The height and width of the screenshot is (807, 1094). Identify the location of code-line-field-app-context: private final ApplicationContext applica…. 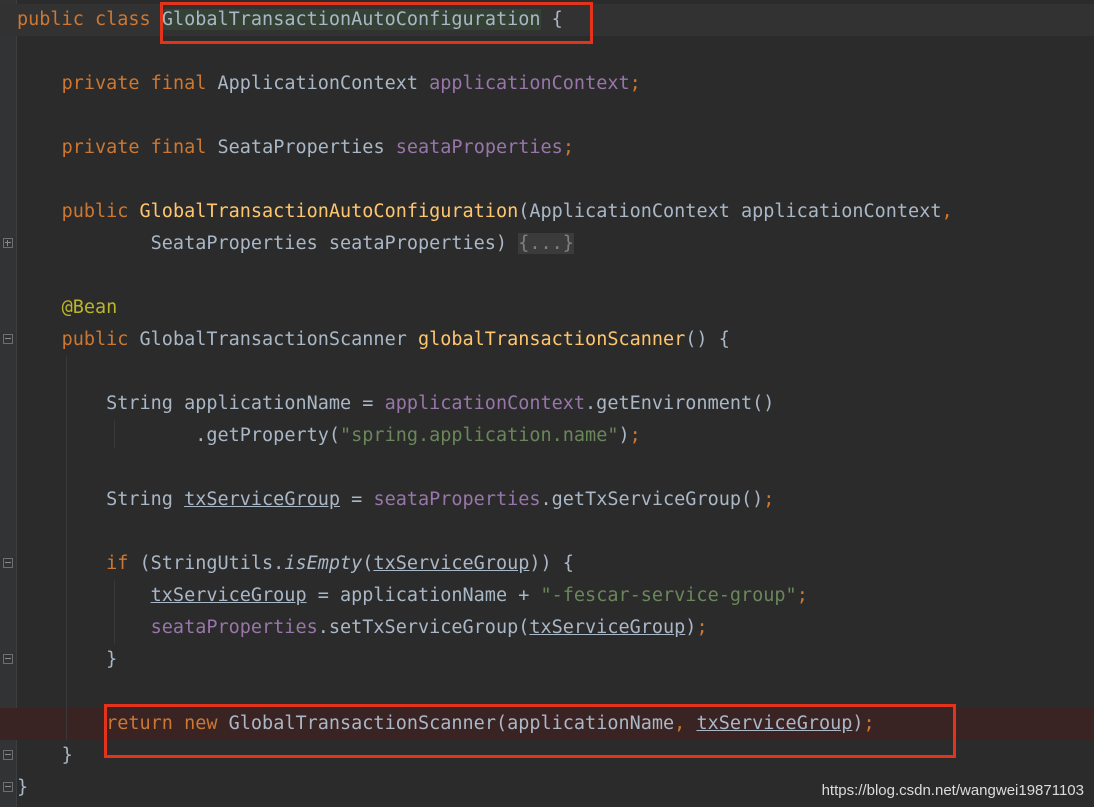
(329, 84).